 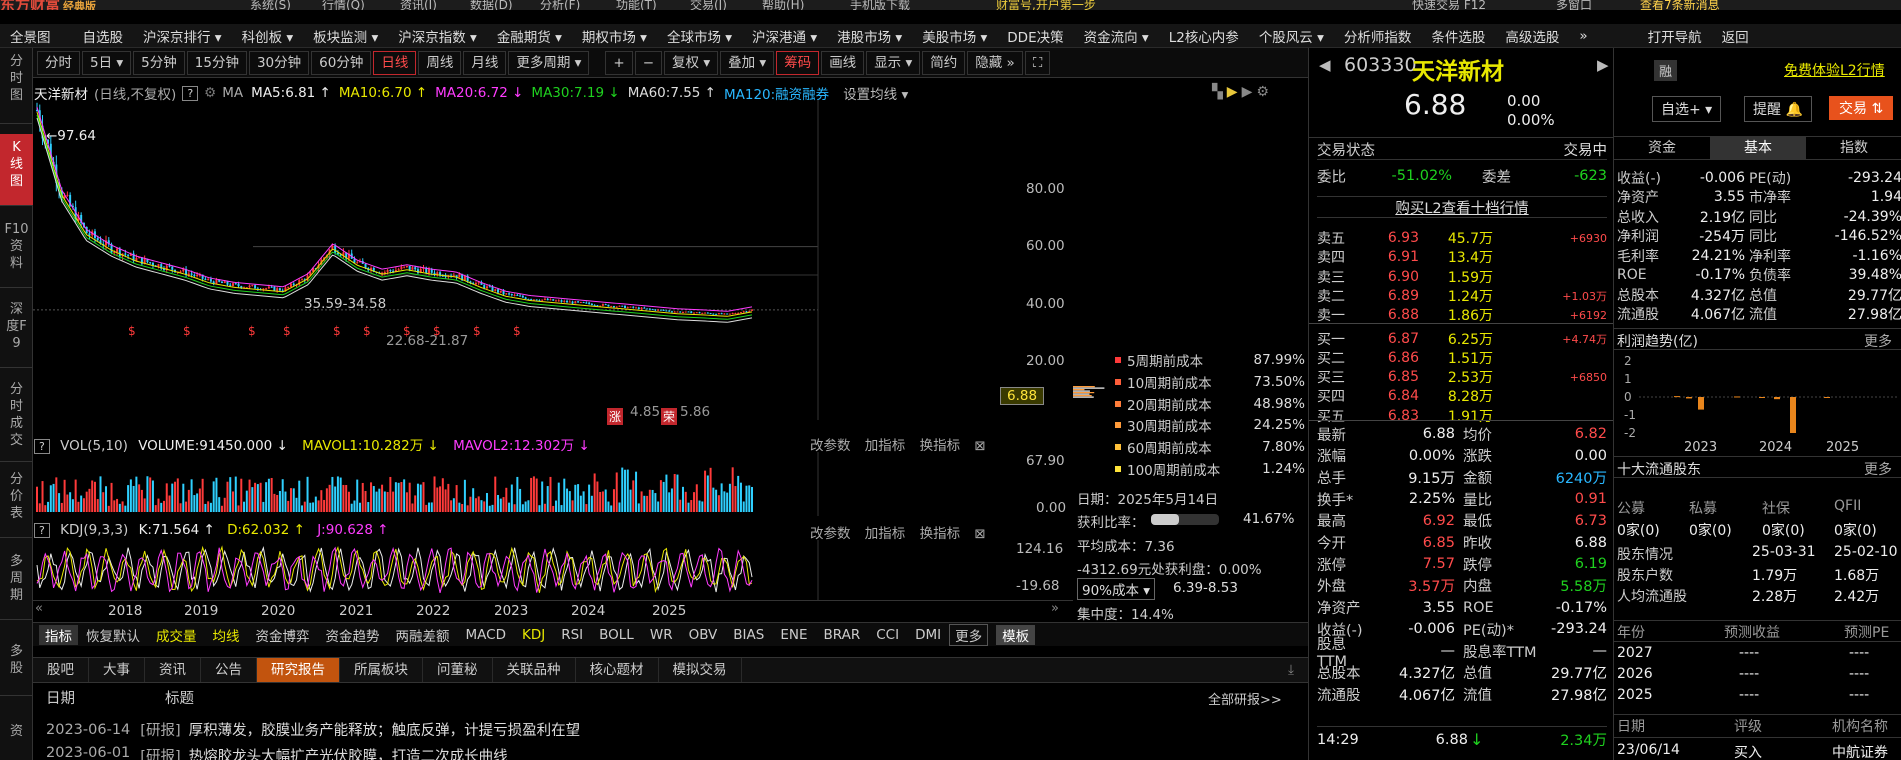 I want to click on idx-tab-dmi: DMI, so click(x=928, y=635).